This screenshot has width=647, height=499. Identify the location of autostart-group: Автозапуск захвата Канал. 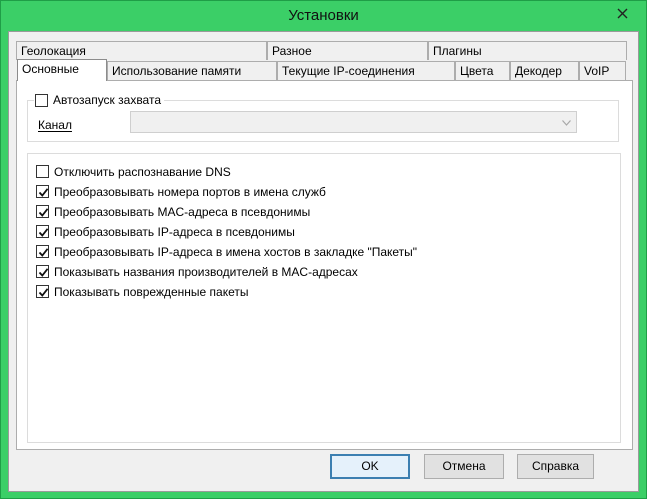
(323, 117).